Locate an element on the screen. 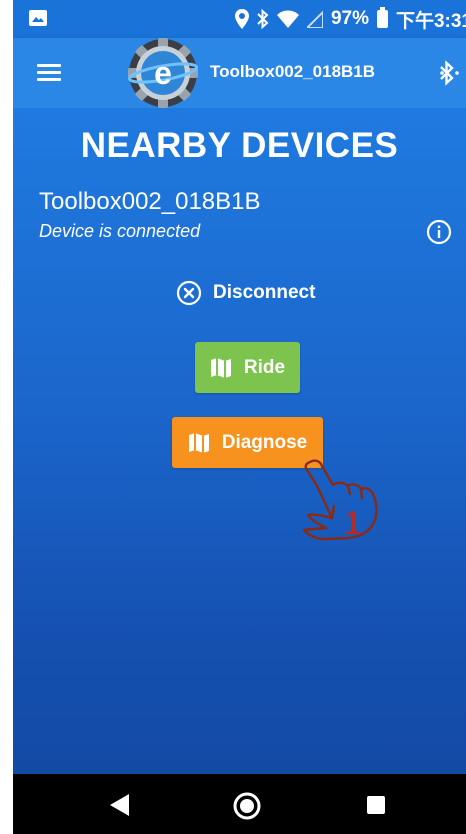  e-gear-logo-icon: e is located at coordinates (163, 73).